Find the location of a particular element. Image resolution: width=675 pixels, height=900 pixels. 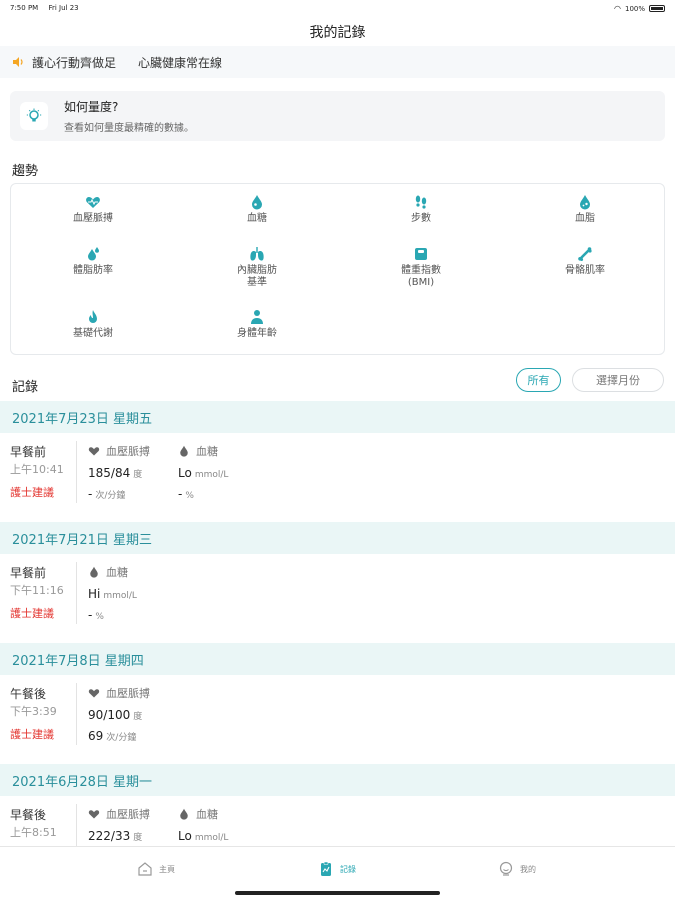

record-column-blood-pressure: 血壓脈搏 185/84 度 - 次/分鐘 is located at coordinates (119, 472).